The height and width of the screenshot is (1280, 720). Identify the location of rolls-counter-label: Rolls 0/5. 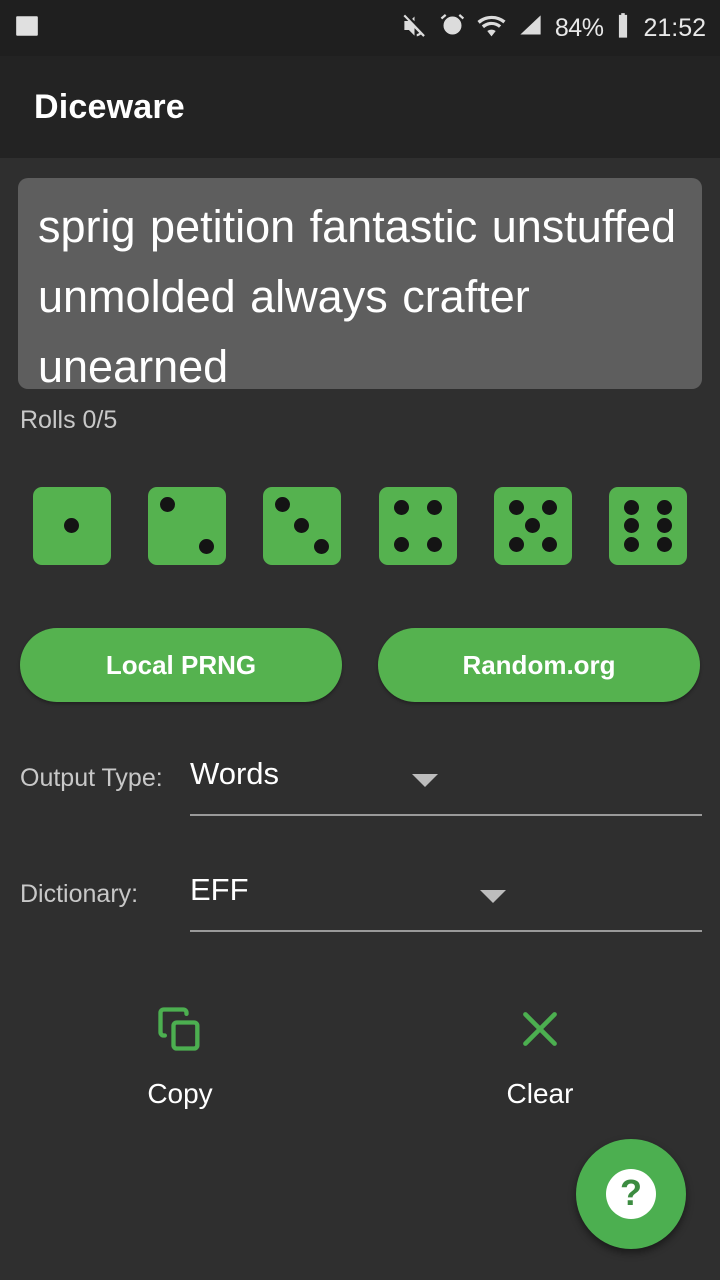
(69, 420).